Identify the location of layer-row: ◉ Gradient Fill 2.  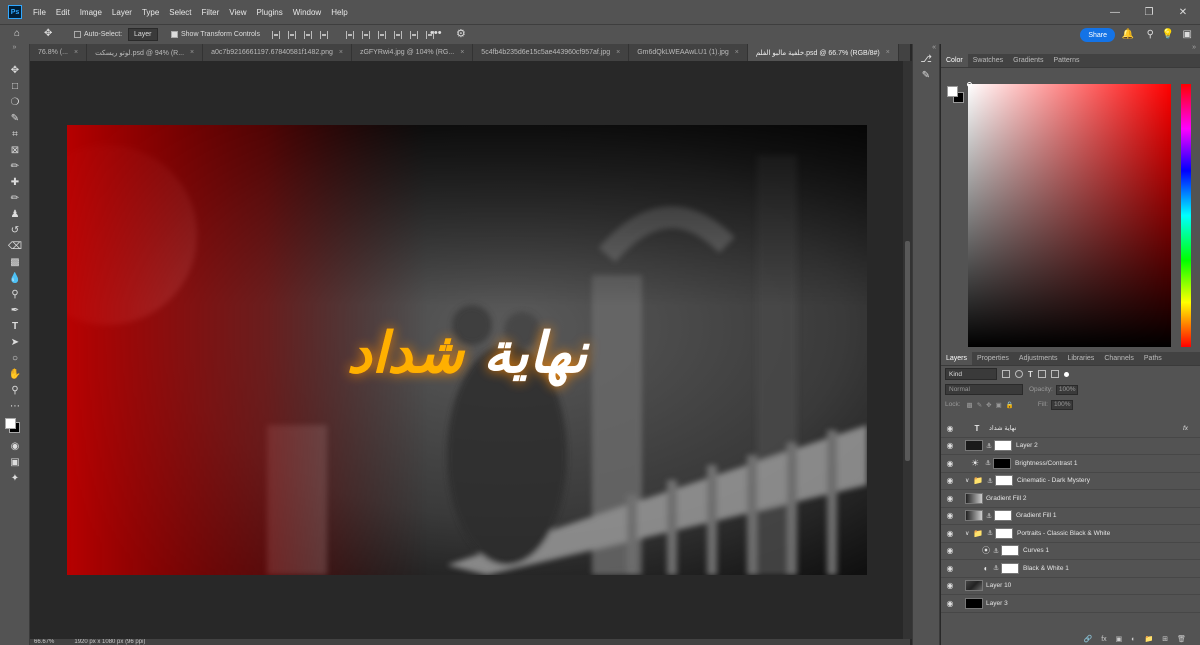
(1070, 499).